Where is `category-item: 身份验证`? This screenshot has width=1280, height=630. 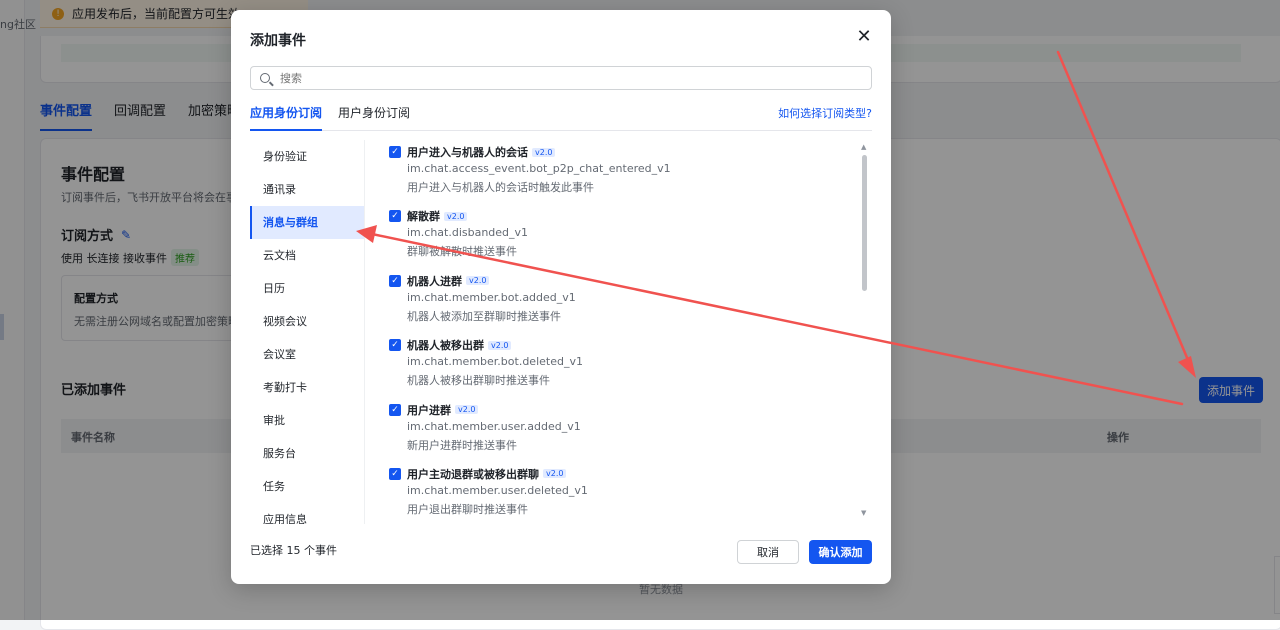 category-item: 身份验证 is located at coordinates (307, 156).